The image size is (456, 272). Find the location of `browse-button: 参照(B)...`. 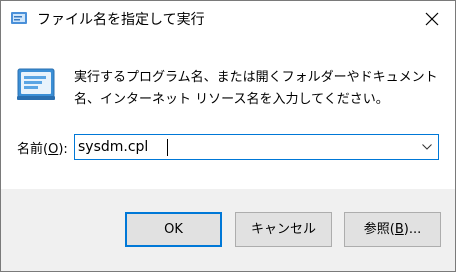

browse-button: 参照(B)... is located at coordinates (392, 229).